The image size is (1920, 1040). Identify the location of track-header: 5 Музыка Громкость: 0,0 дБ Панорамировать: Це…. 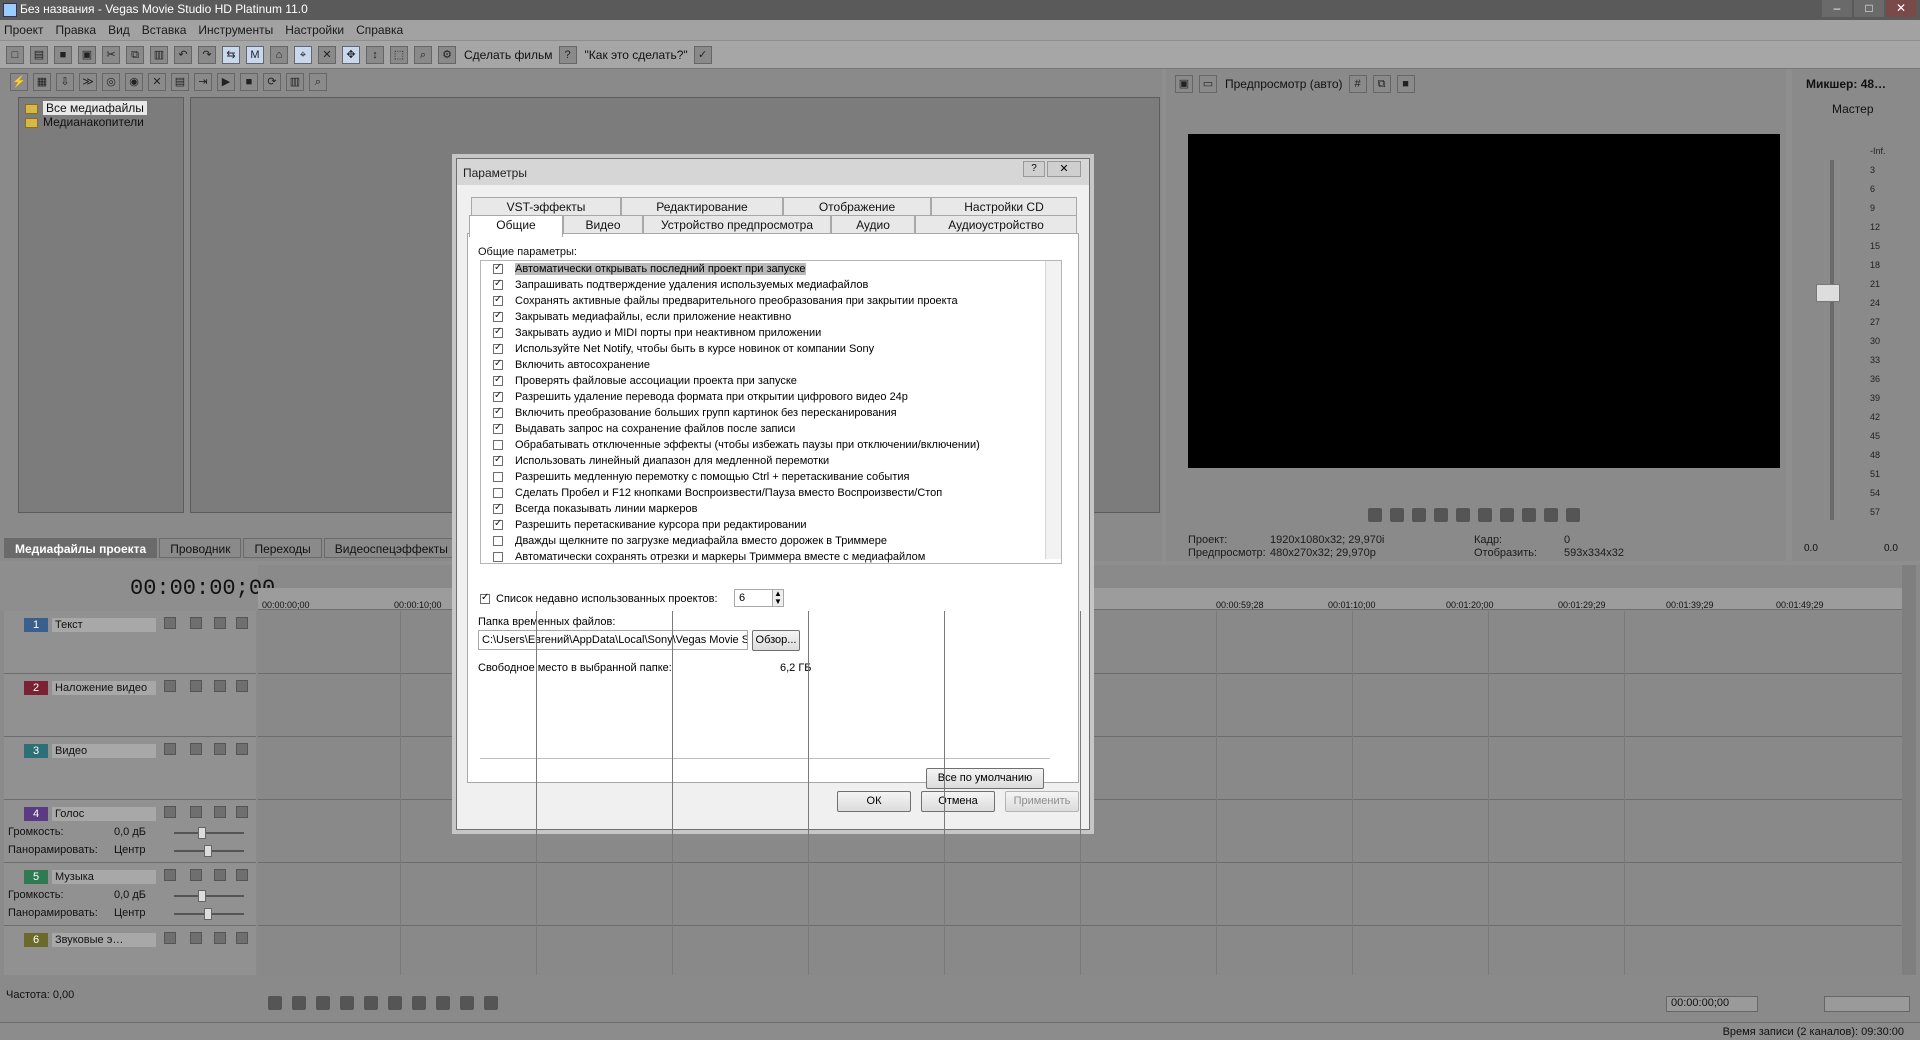
(130, 894).